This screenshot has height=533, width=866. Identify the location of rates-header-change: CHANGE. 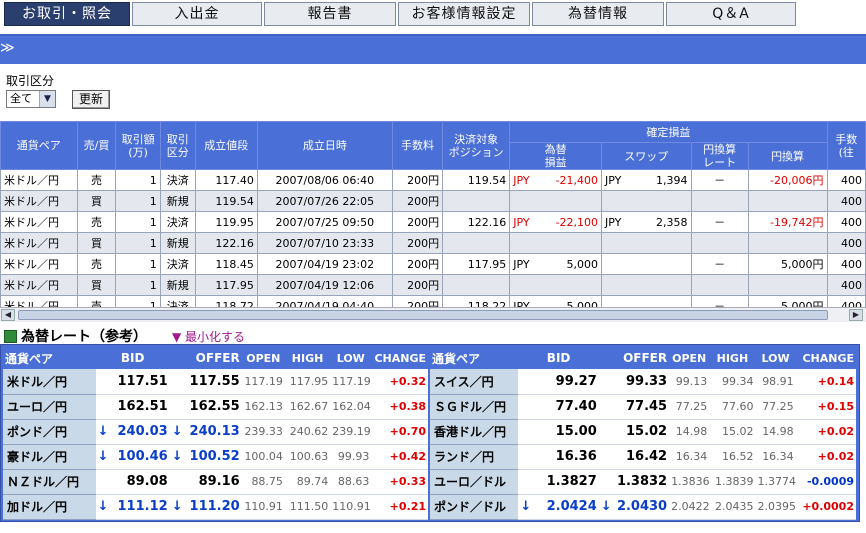
(825, 358).